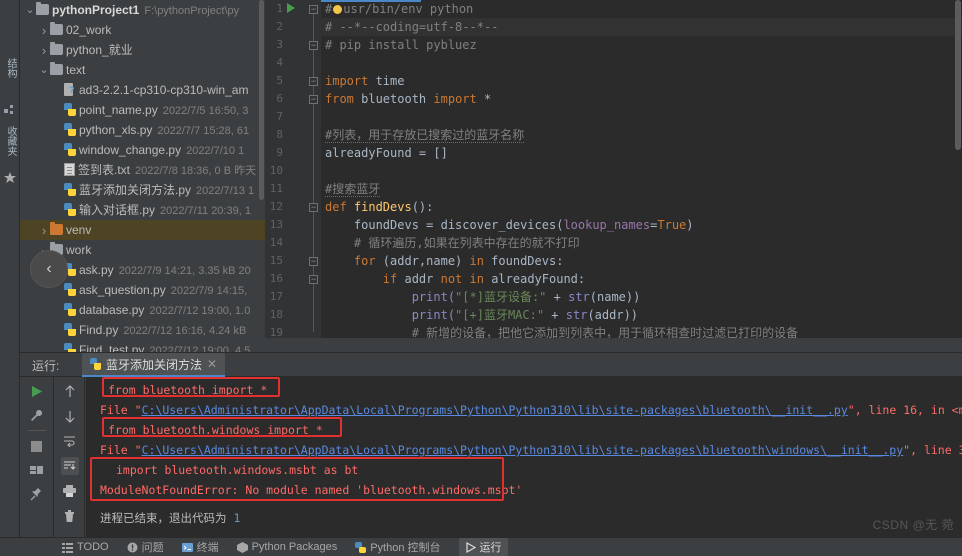 This screenshot has width=962, height=556. I want to click on code-line: #列表，用于存放已搜索过的蓝牙名称, so click(425, 135).